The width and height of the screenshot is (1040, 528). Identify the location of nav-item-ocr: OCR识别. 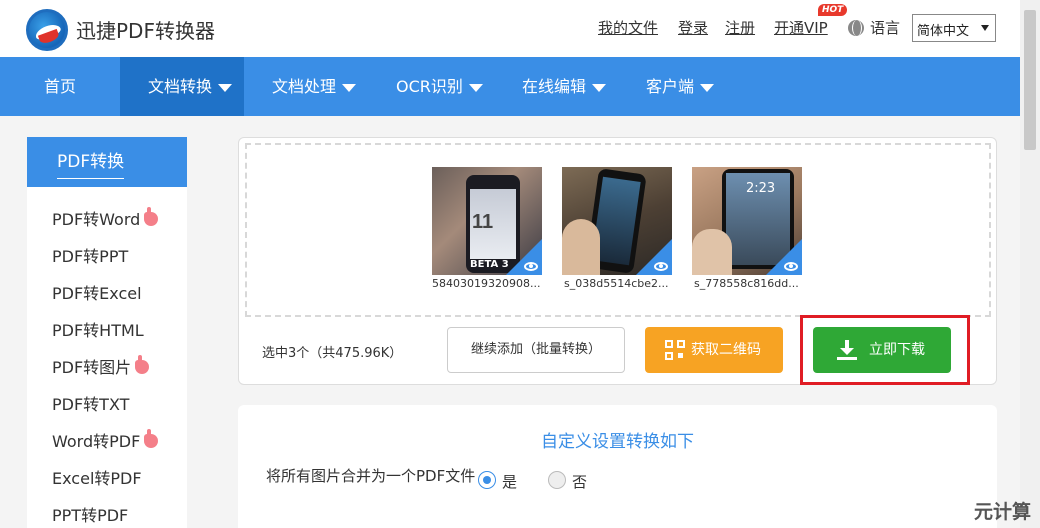
(439, 86).